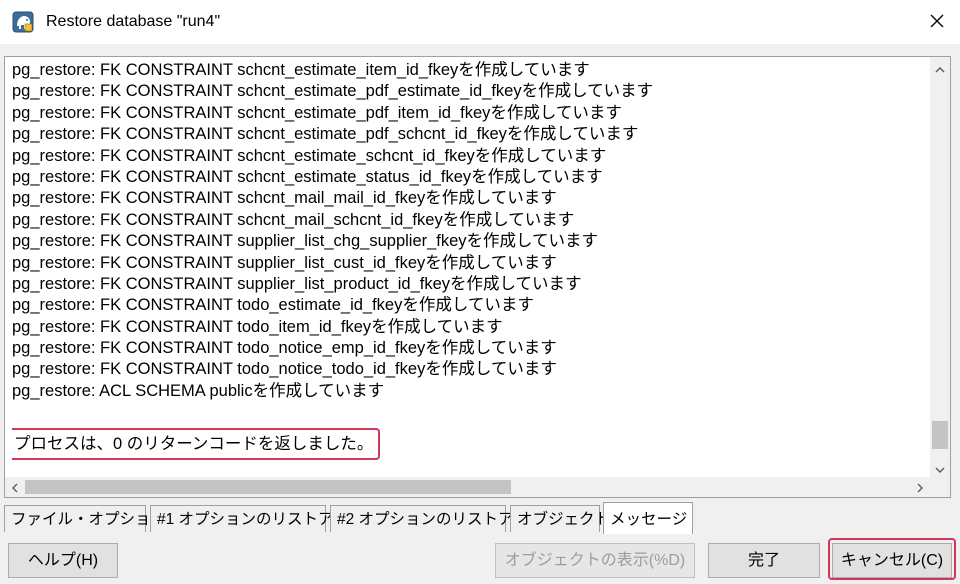  Describe the element at coordinates (940, 435) in the screenshot. I see `vertical-scroll-thumb` at that location.